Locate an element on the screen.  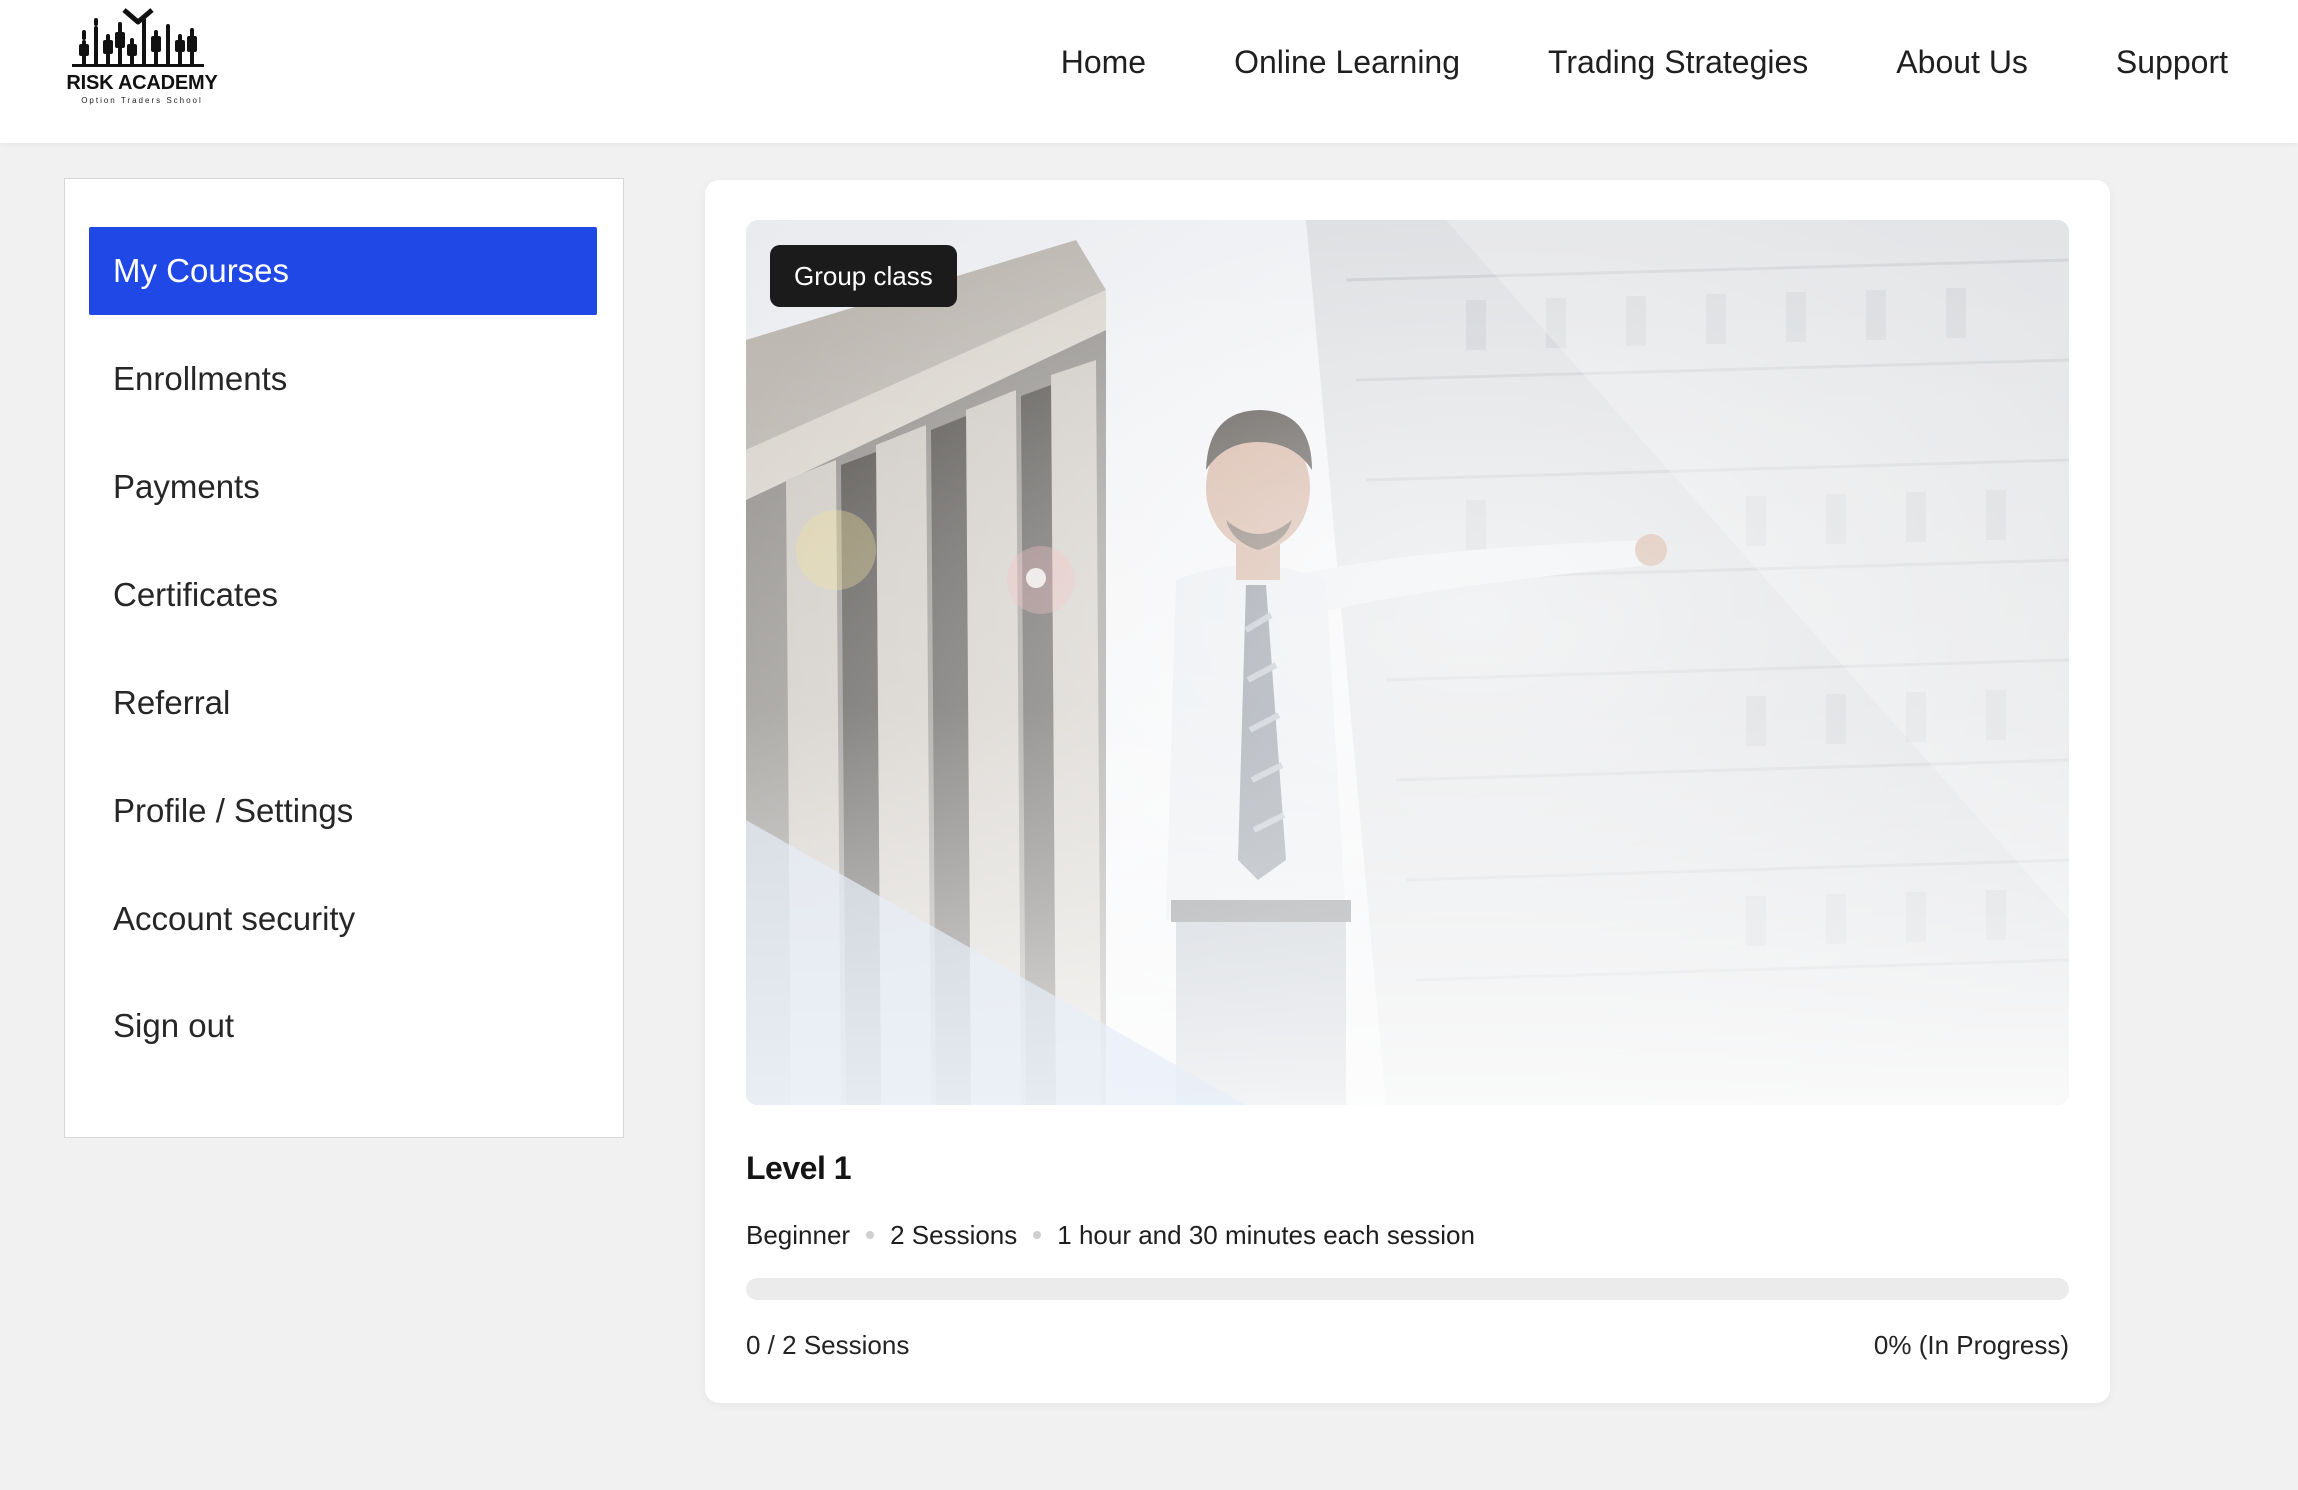
brand-logo: RISK ACADEMY Option Traders School is located at coordinates (142, 56).